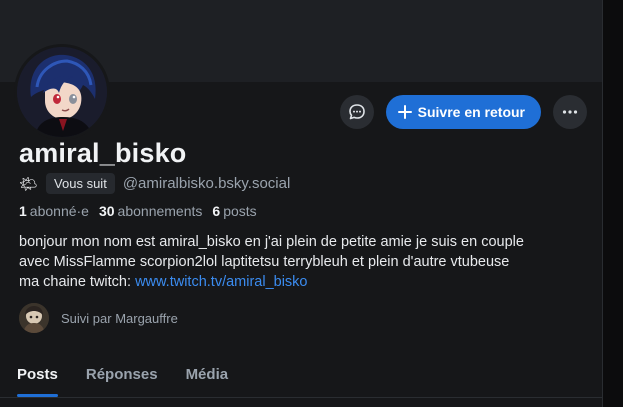  Describe the element at coordinates (613, 203) in the screenshot. I see `scrollbar-track` at that location.